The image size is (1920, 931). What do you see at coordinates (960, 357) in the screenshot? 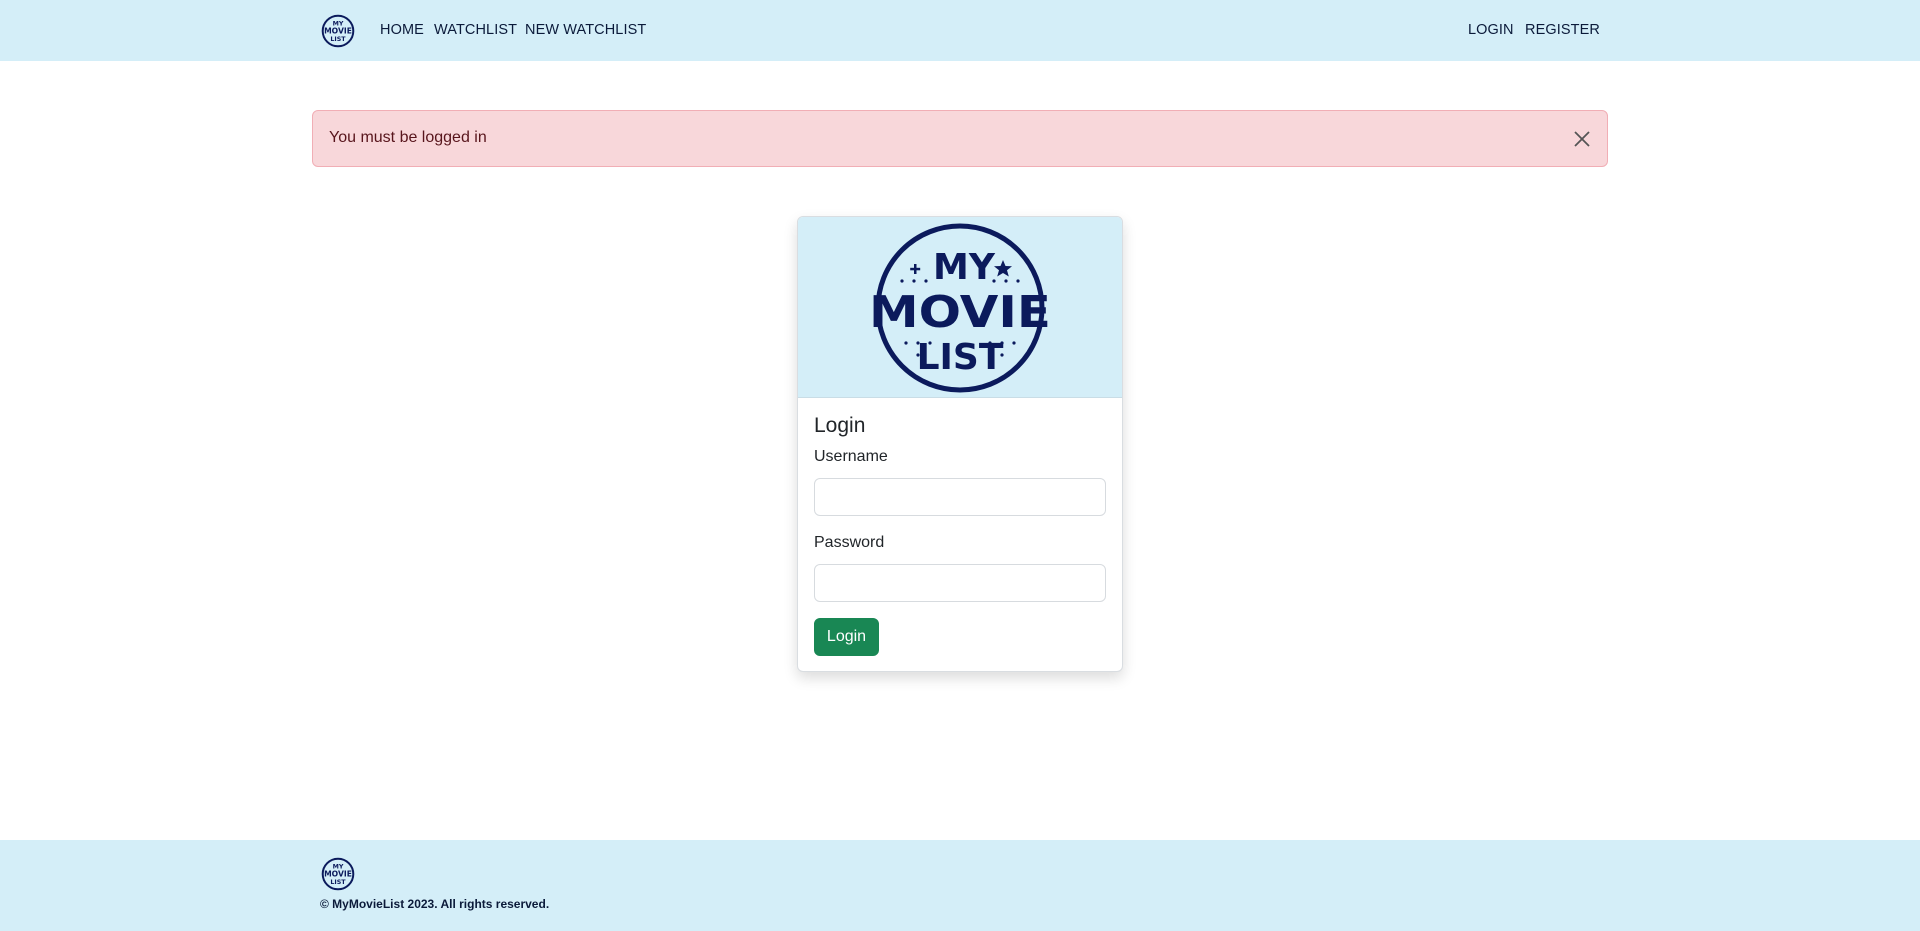
I see `logo-large-text-list: LIST` at bounding box center [960, 357].